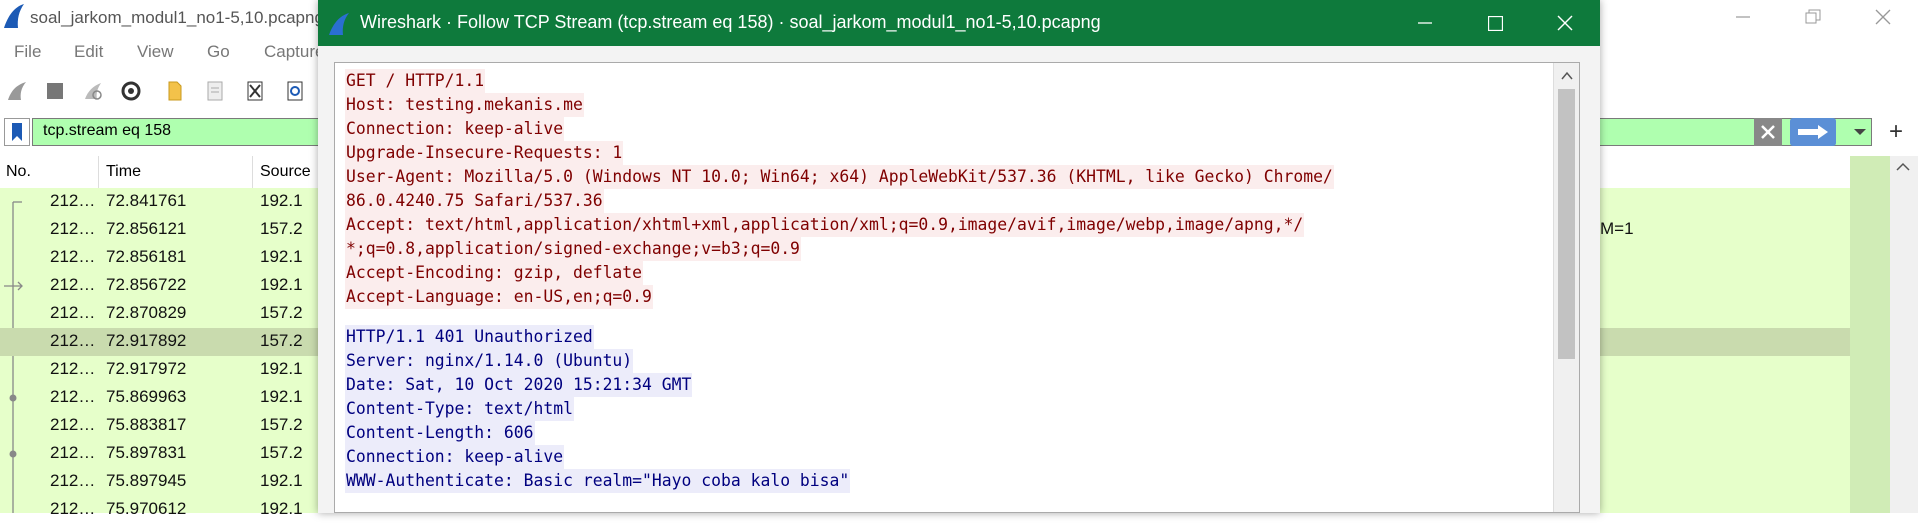 Image resolution: width=1918 pixels, height=524 pixels. I want to click on reload-file-icon, so click(295, 91).